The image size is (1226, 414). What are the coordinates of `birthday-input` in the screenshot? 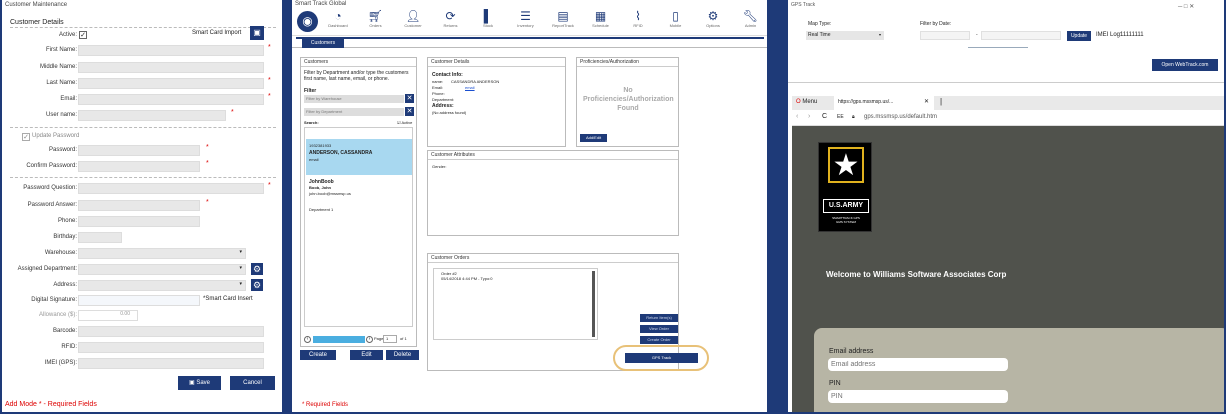 It's located at (100, 237).